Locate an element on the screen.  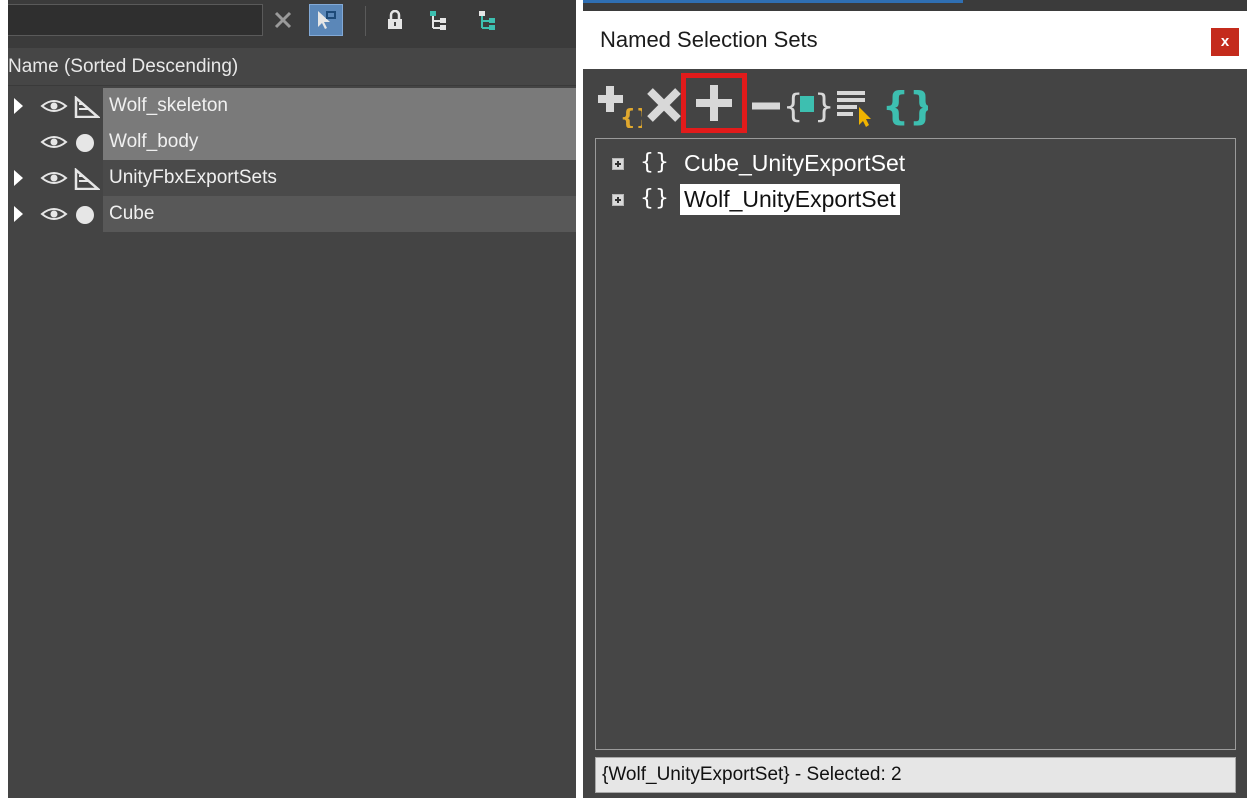
create-new-set-button: {} is located at coordinates (619, 105).